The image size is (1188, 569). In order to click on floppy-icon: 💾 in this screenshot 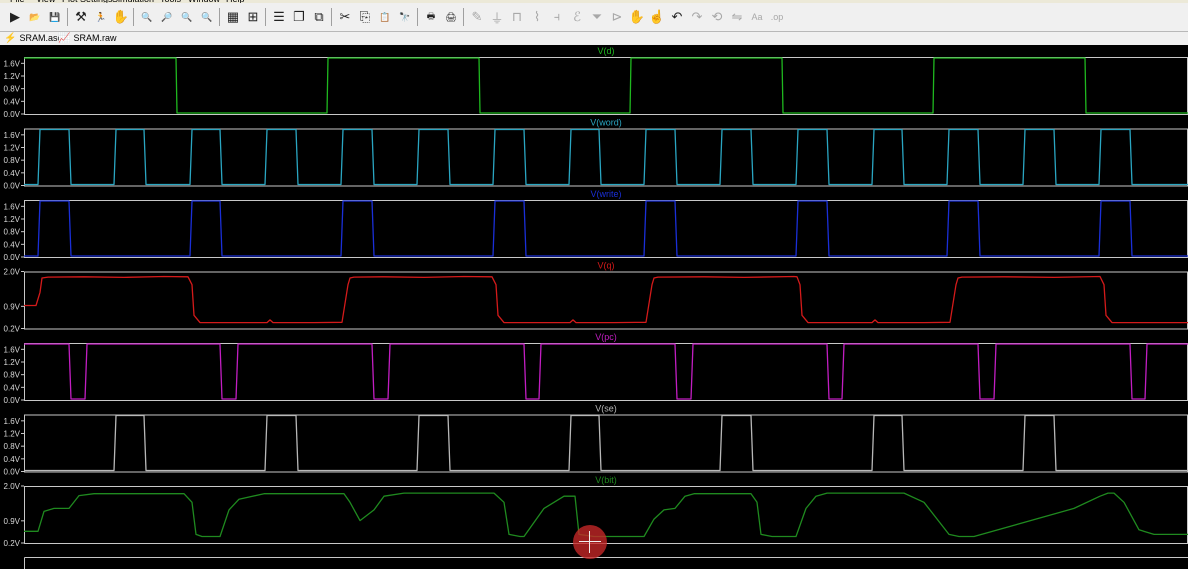, I will do `click(55, 16)`.